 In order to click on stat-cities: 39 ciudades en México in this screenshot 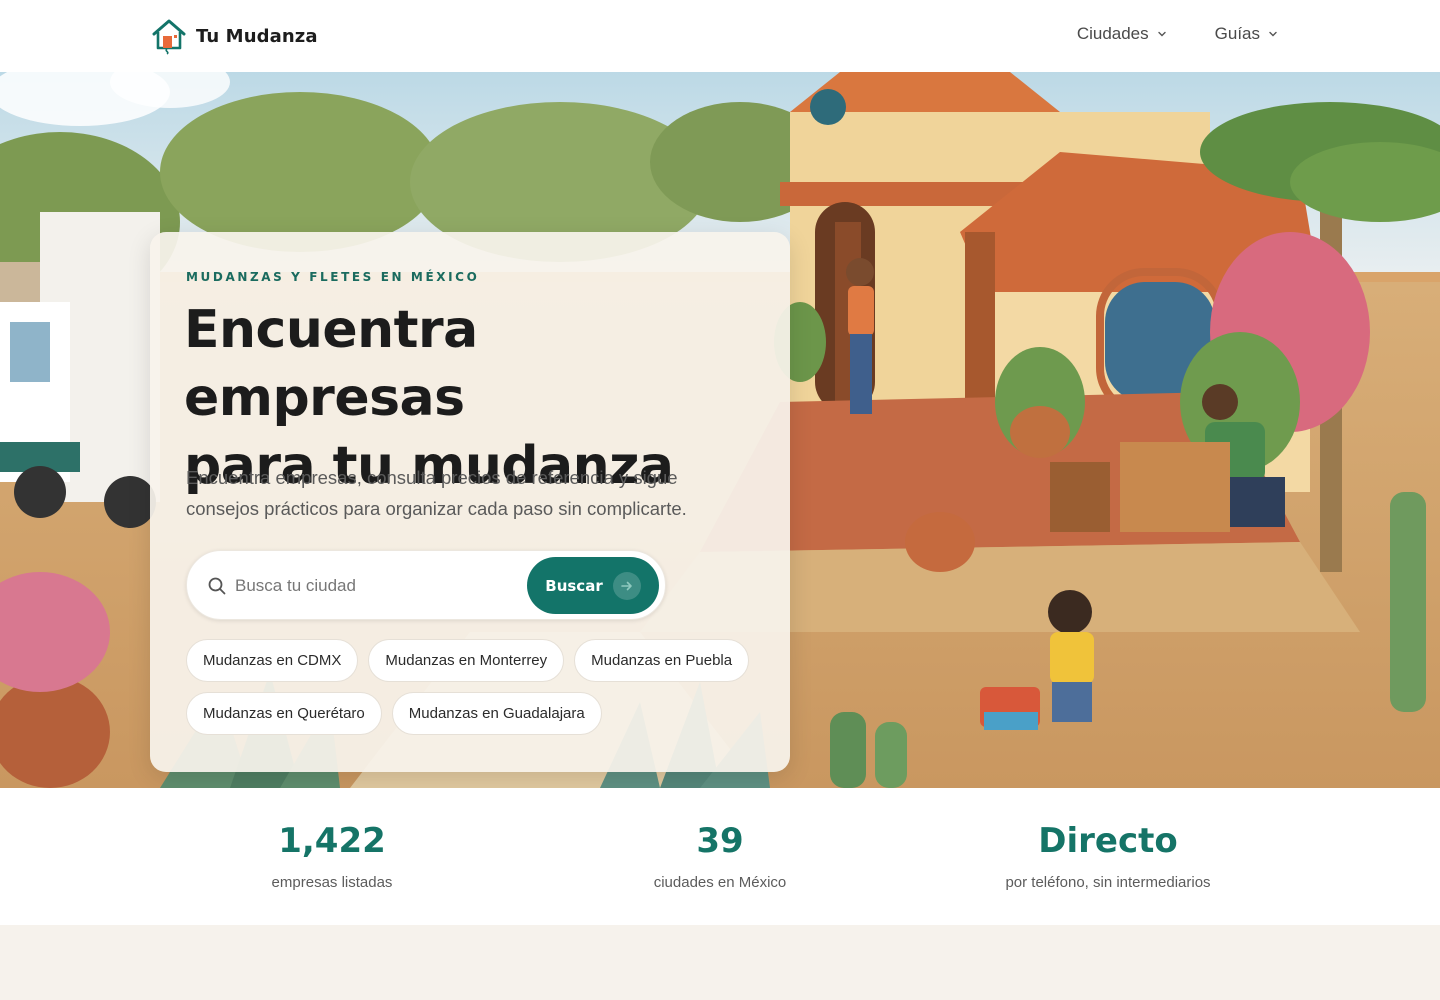, I will do `click(720, 855)`.